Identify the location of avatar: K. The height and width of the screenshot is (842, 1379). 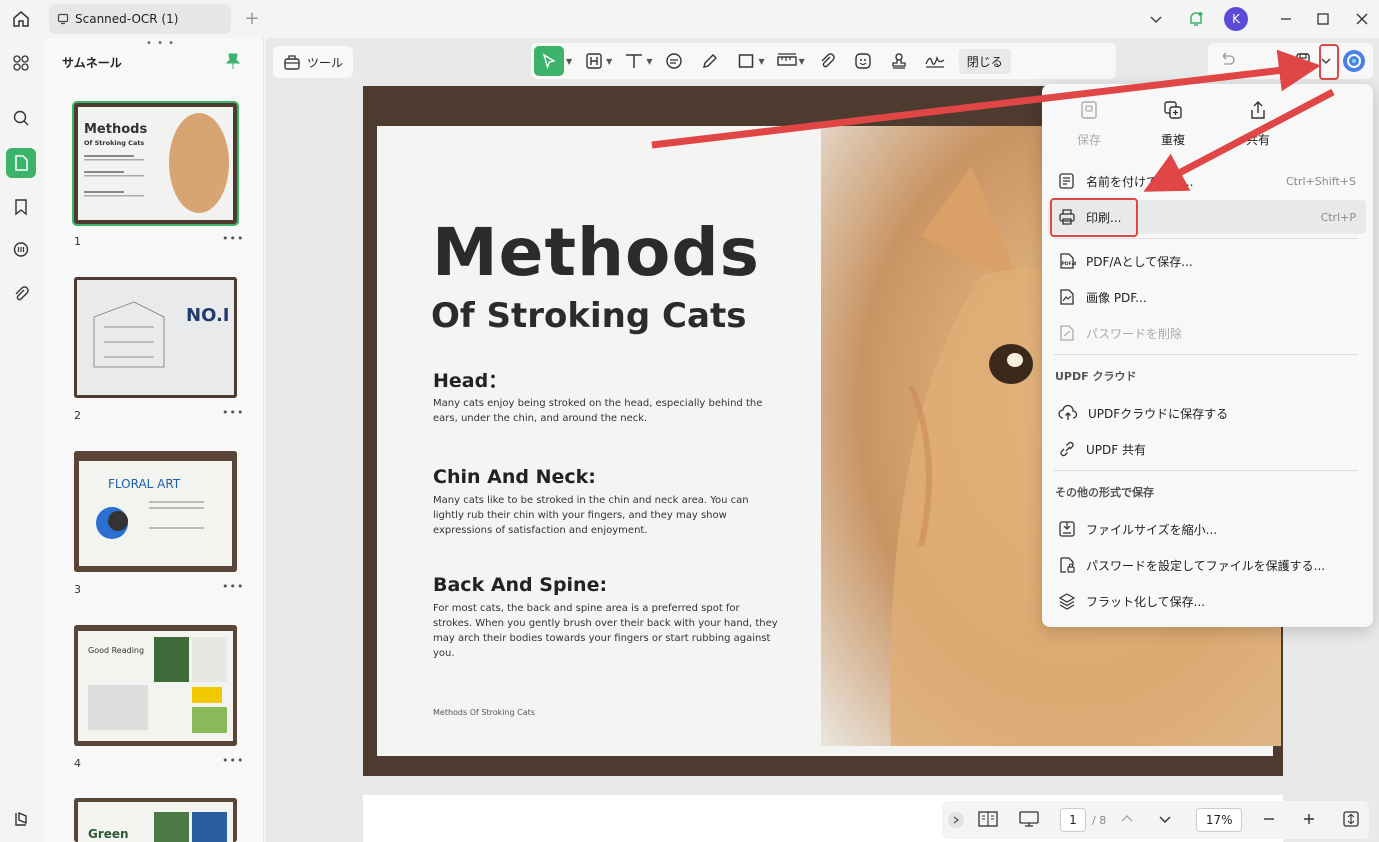
(1236, 19).